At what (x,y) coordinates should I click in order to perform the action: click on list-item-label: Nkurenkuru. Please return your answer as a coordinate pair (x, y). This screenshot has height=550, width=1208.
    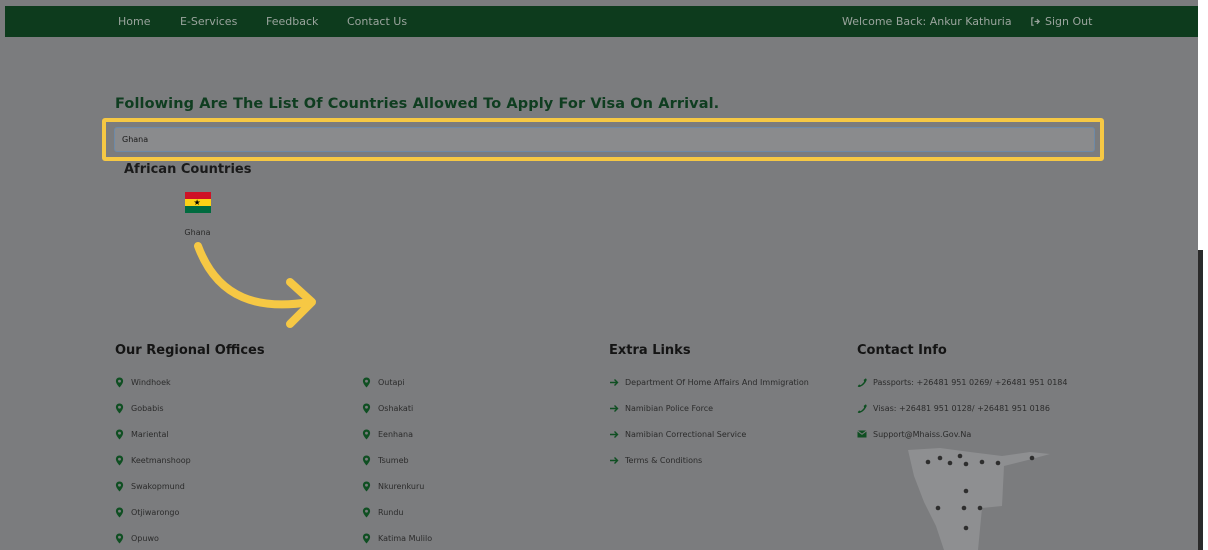
    Looking at the image, I should click on (401, 486).